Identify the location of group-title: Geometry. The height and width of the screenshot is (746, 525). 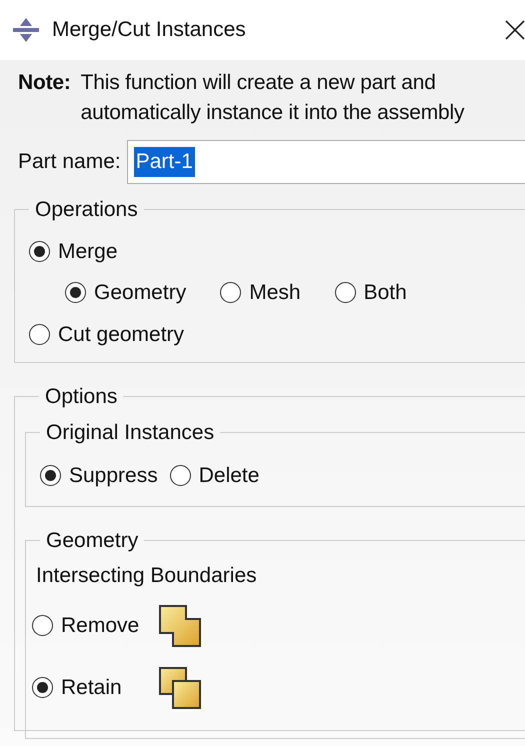
(92, 541).